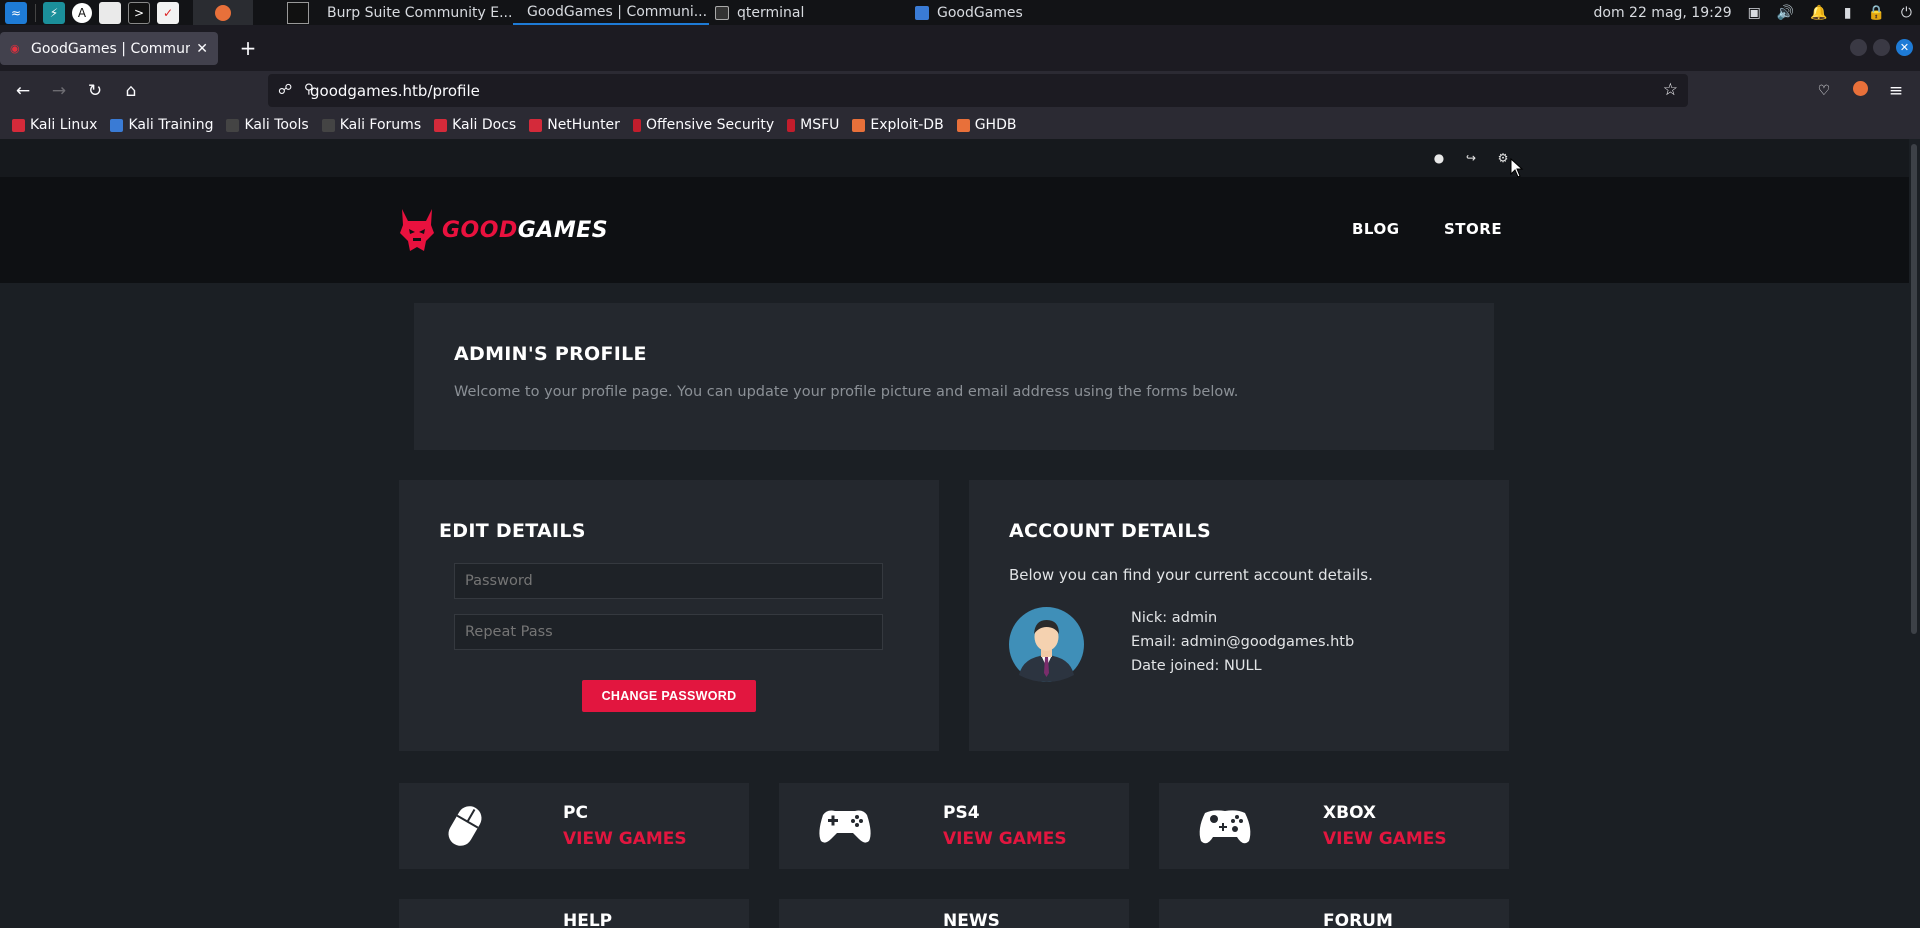 This screenshot has width=1920, height=928. What do you see at coordinates (1439, 158) in the screenshot?
I see `user-icon: ●` at bounding box center [1439, 158].